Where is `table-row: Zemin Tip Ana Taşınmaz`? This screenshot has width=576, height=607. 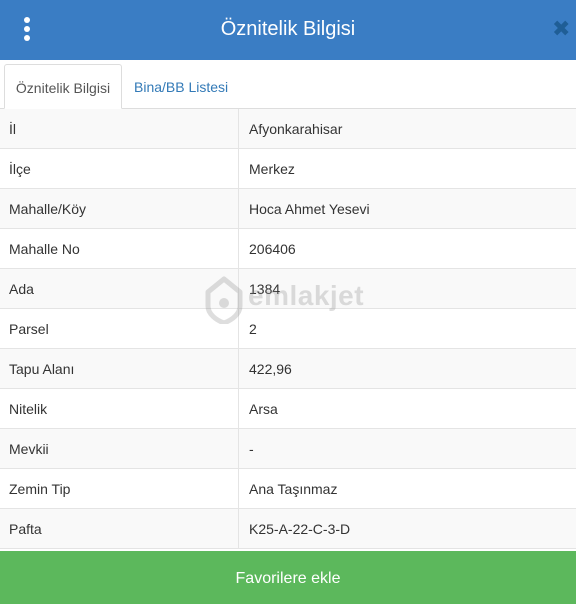
table-row: Zemin Tip Ana Taşınmaz is located at coordinates (288, 489).